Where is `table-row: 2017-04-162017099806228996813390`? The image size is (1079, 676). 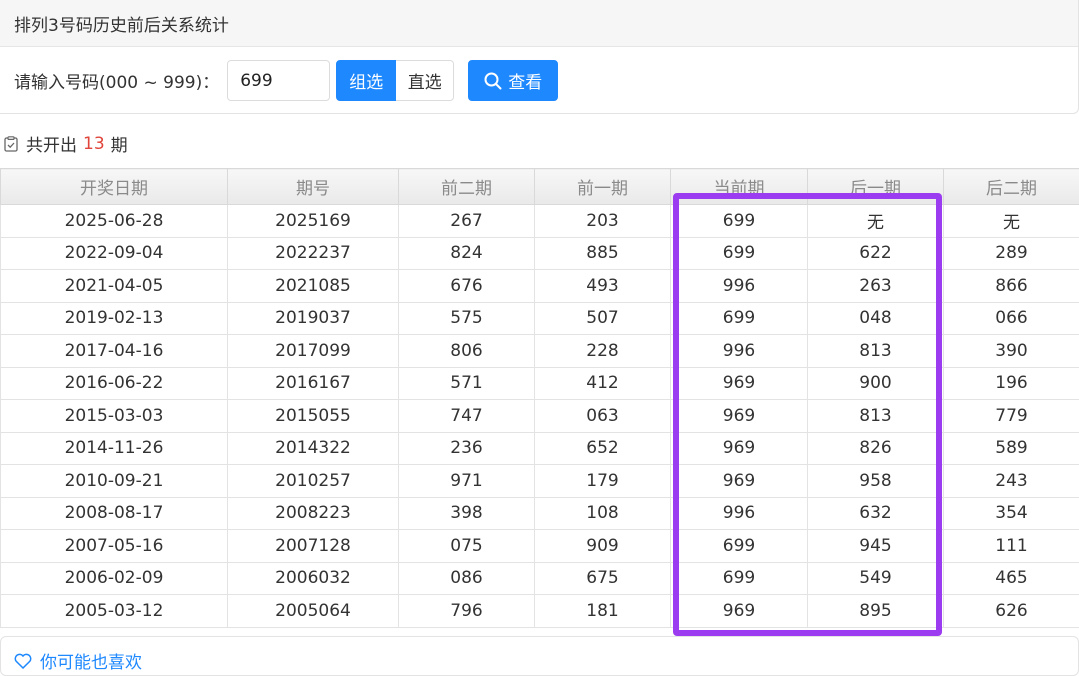 table-row: 2017-04-162017099806228996813390 is located at coordinates (540, 351).